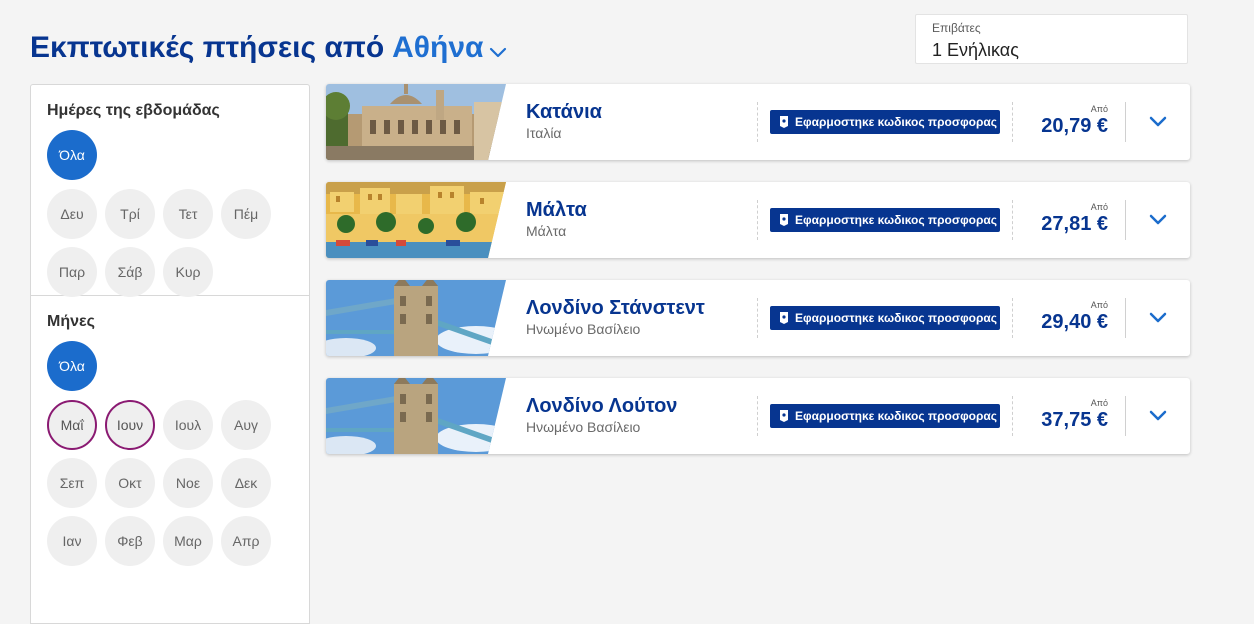 The width and height of the screenshot is (1254, 624). What do you see at coordinates (1074, 322) in the screenshot?
I see `price-value: 29,40 €` at bounding box center [1074, 322].